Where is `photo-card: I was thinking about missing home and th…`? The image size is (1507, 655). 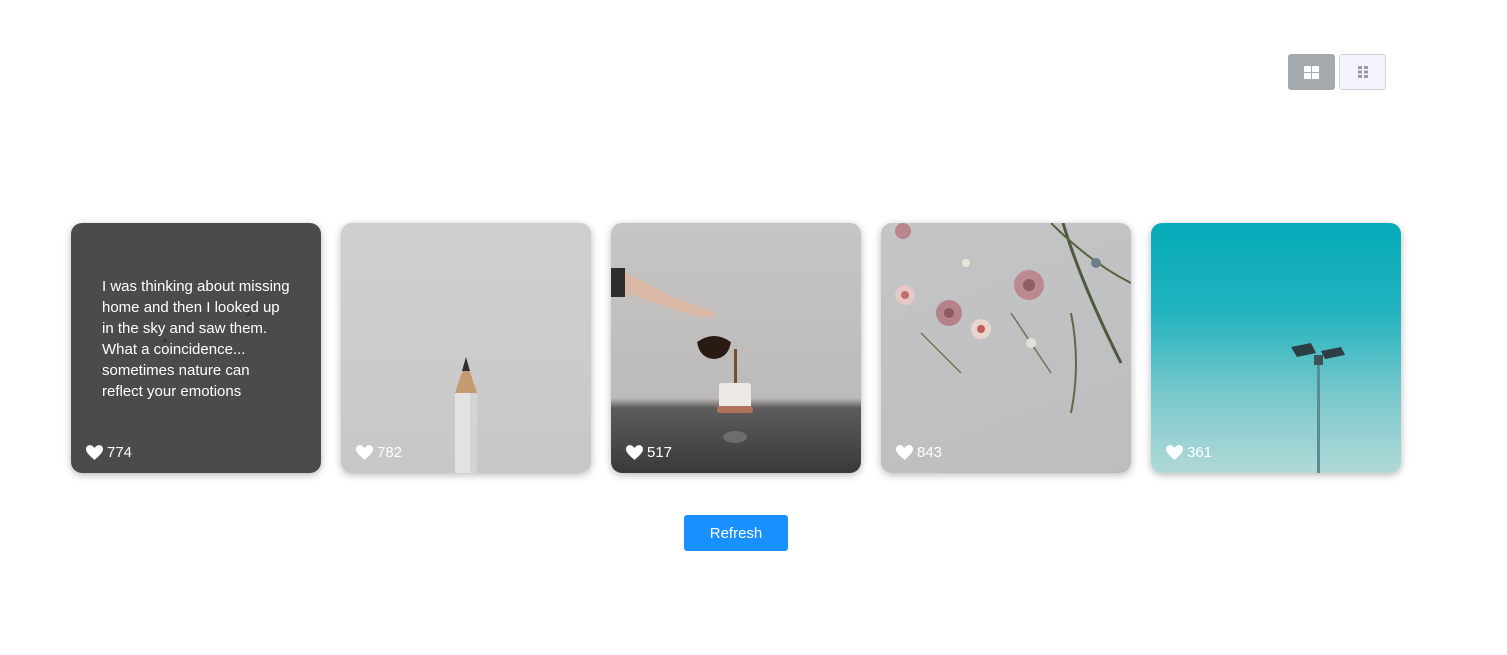 photo-card: I was thinking about missing home and th… is located at coordinates (196, 348).